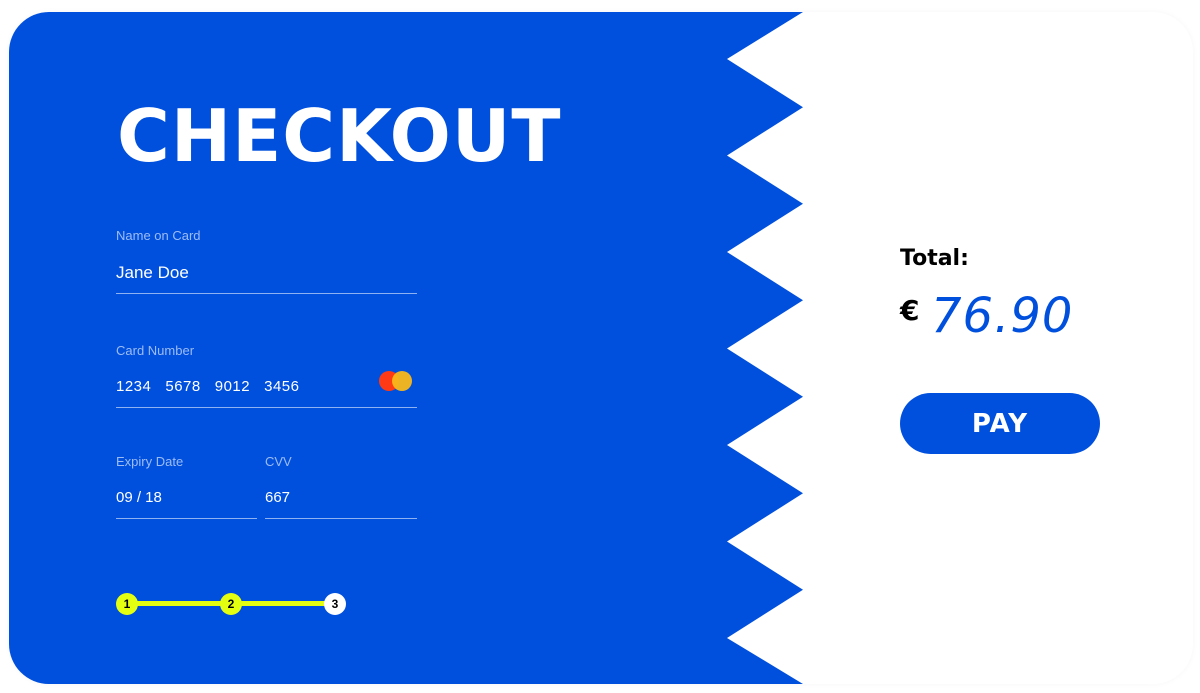 The height and width of the screenshot is (693, 1200). I want to click on name-on-card-label: Name on Card, so click(158, 235).